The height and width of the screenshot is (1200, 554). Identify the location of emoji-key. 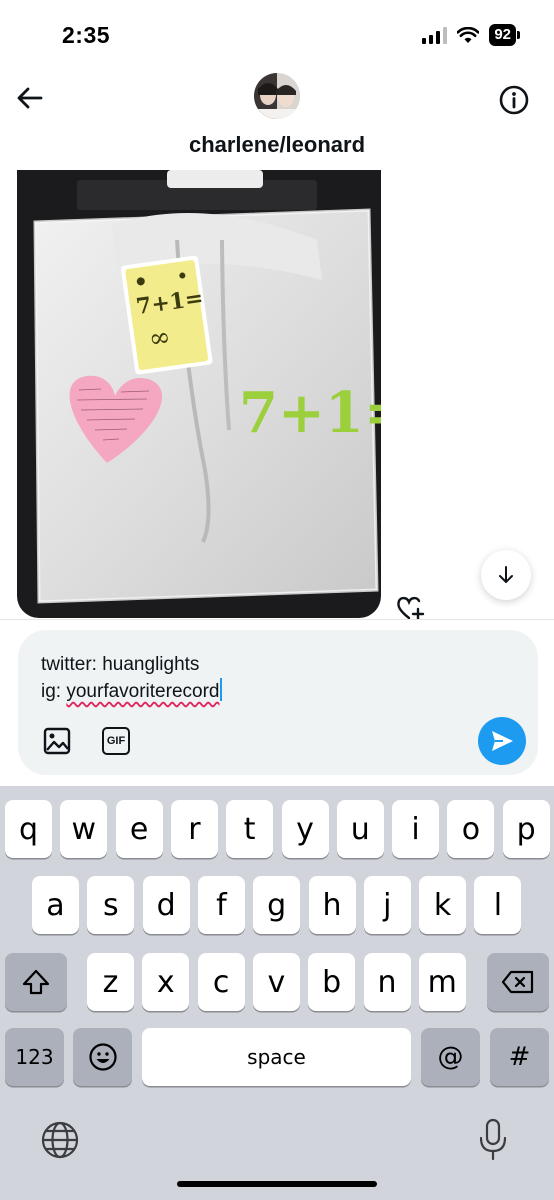
(102, 1057).